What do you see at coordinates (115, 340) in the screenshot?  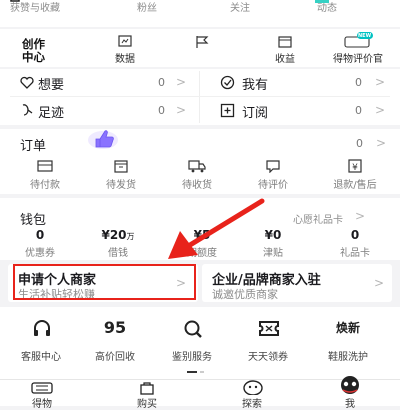 I see `service-recycle: 95 高价回收` at bounding box center [115, 340].